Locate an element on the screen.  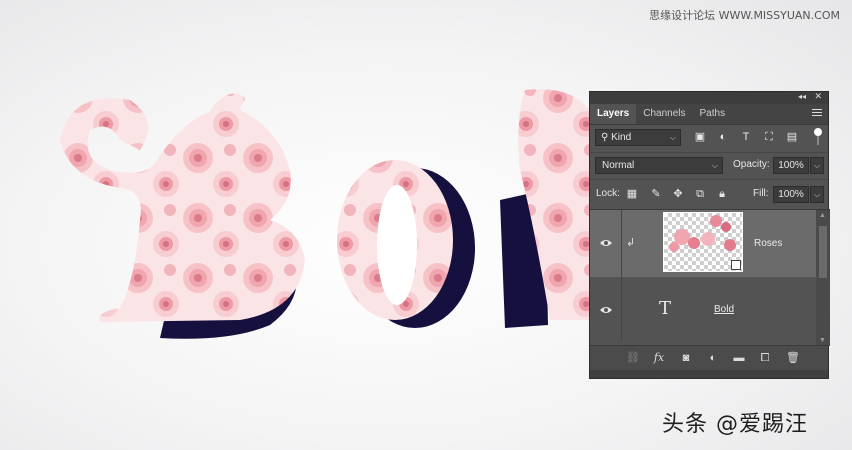
watermark-top: 思缘设计论坛 WWW.MISSYUAN.COM is located at coordinates (744, 15).